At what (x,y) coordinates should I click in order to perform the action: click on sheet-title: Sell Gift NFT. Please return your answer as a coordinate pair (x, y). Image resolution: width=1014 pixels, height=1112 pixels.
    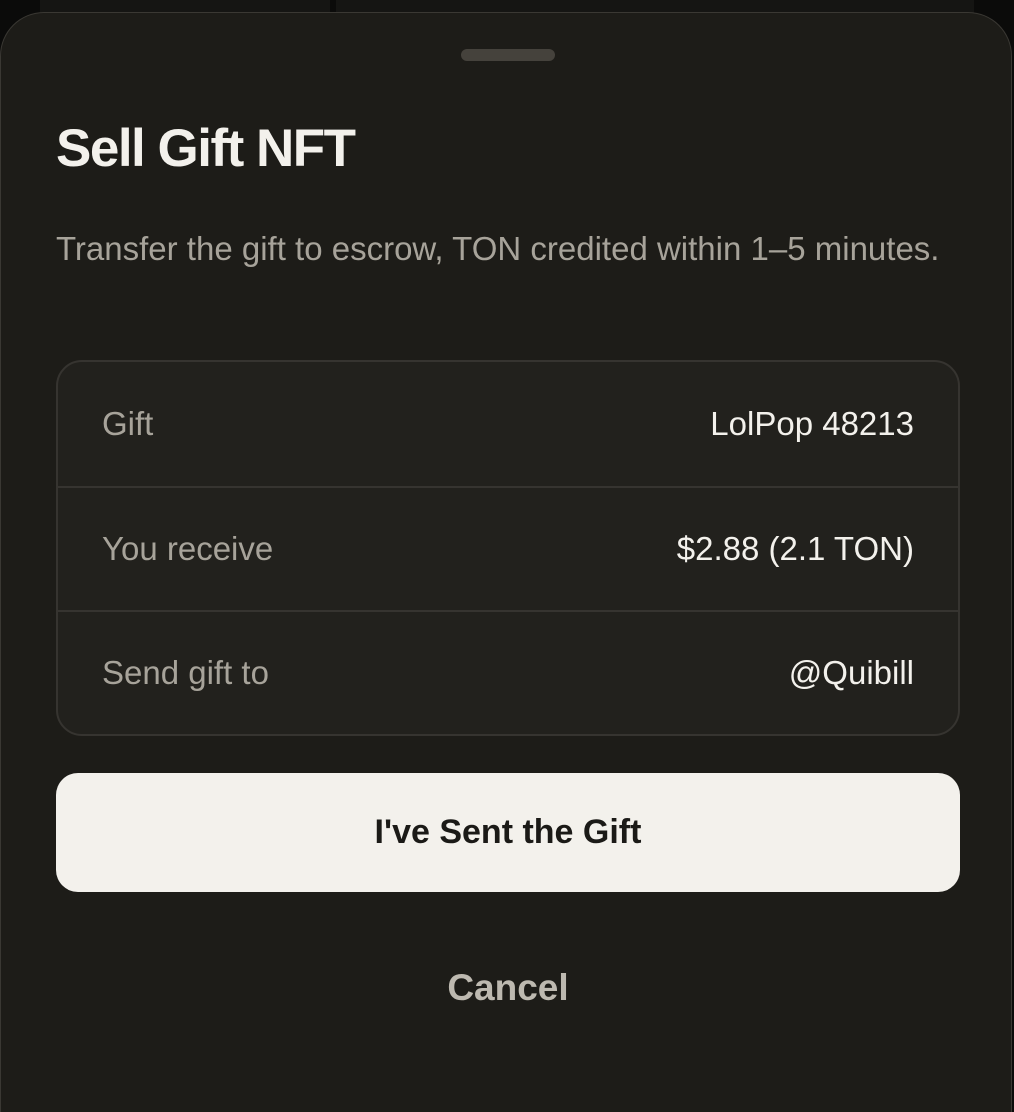
    Looking at the image, I should click on (206, 148).